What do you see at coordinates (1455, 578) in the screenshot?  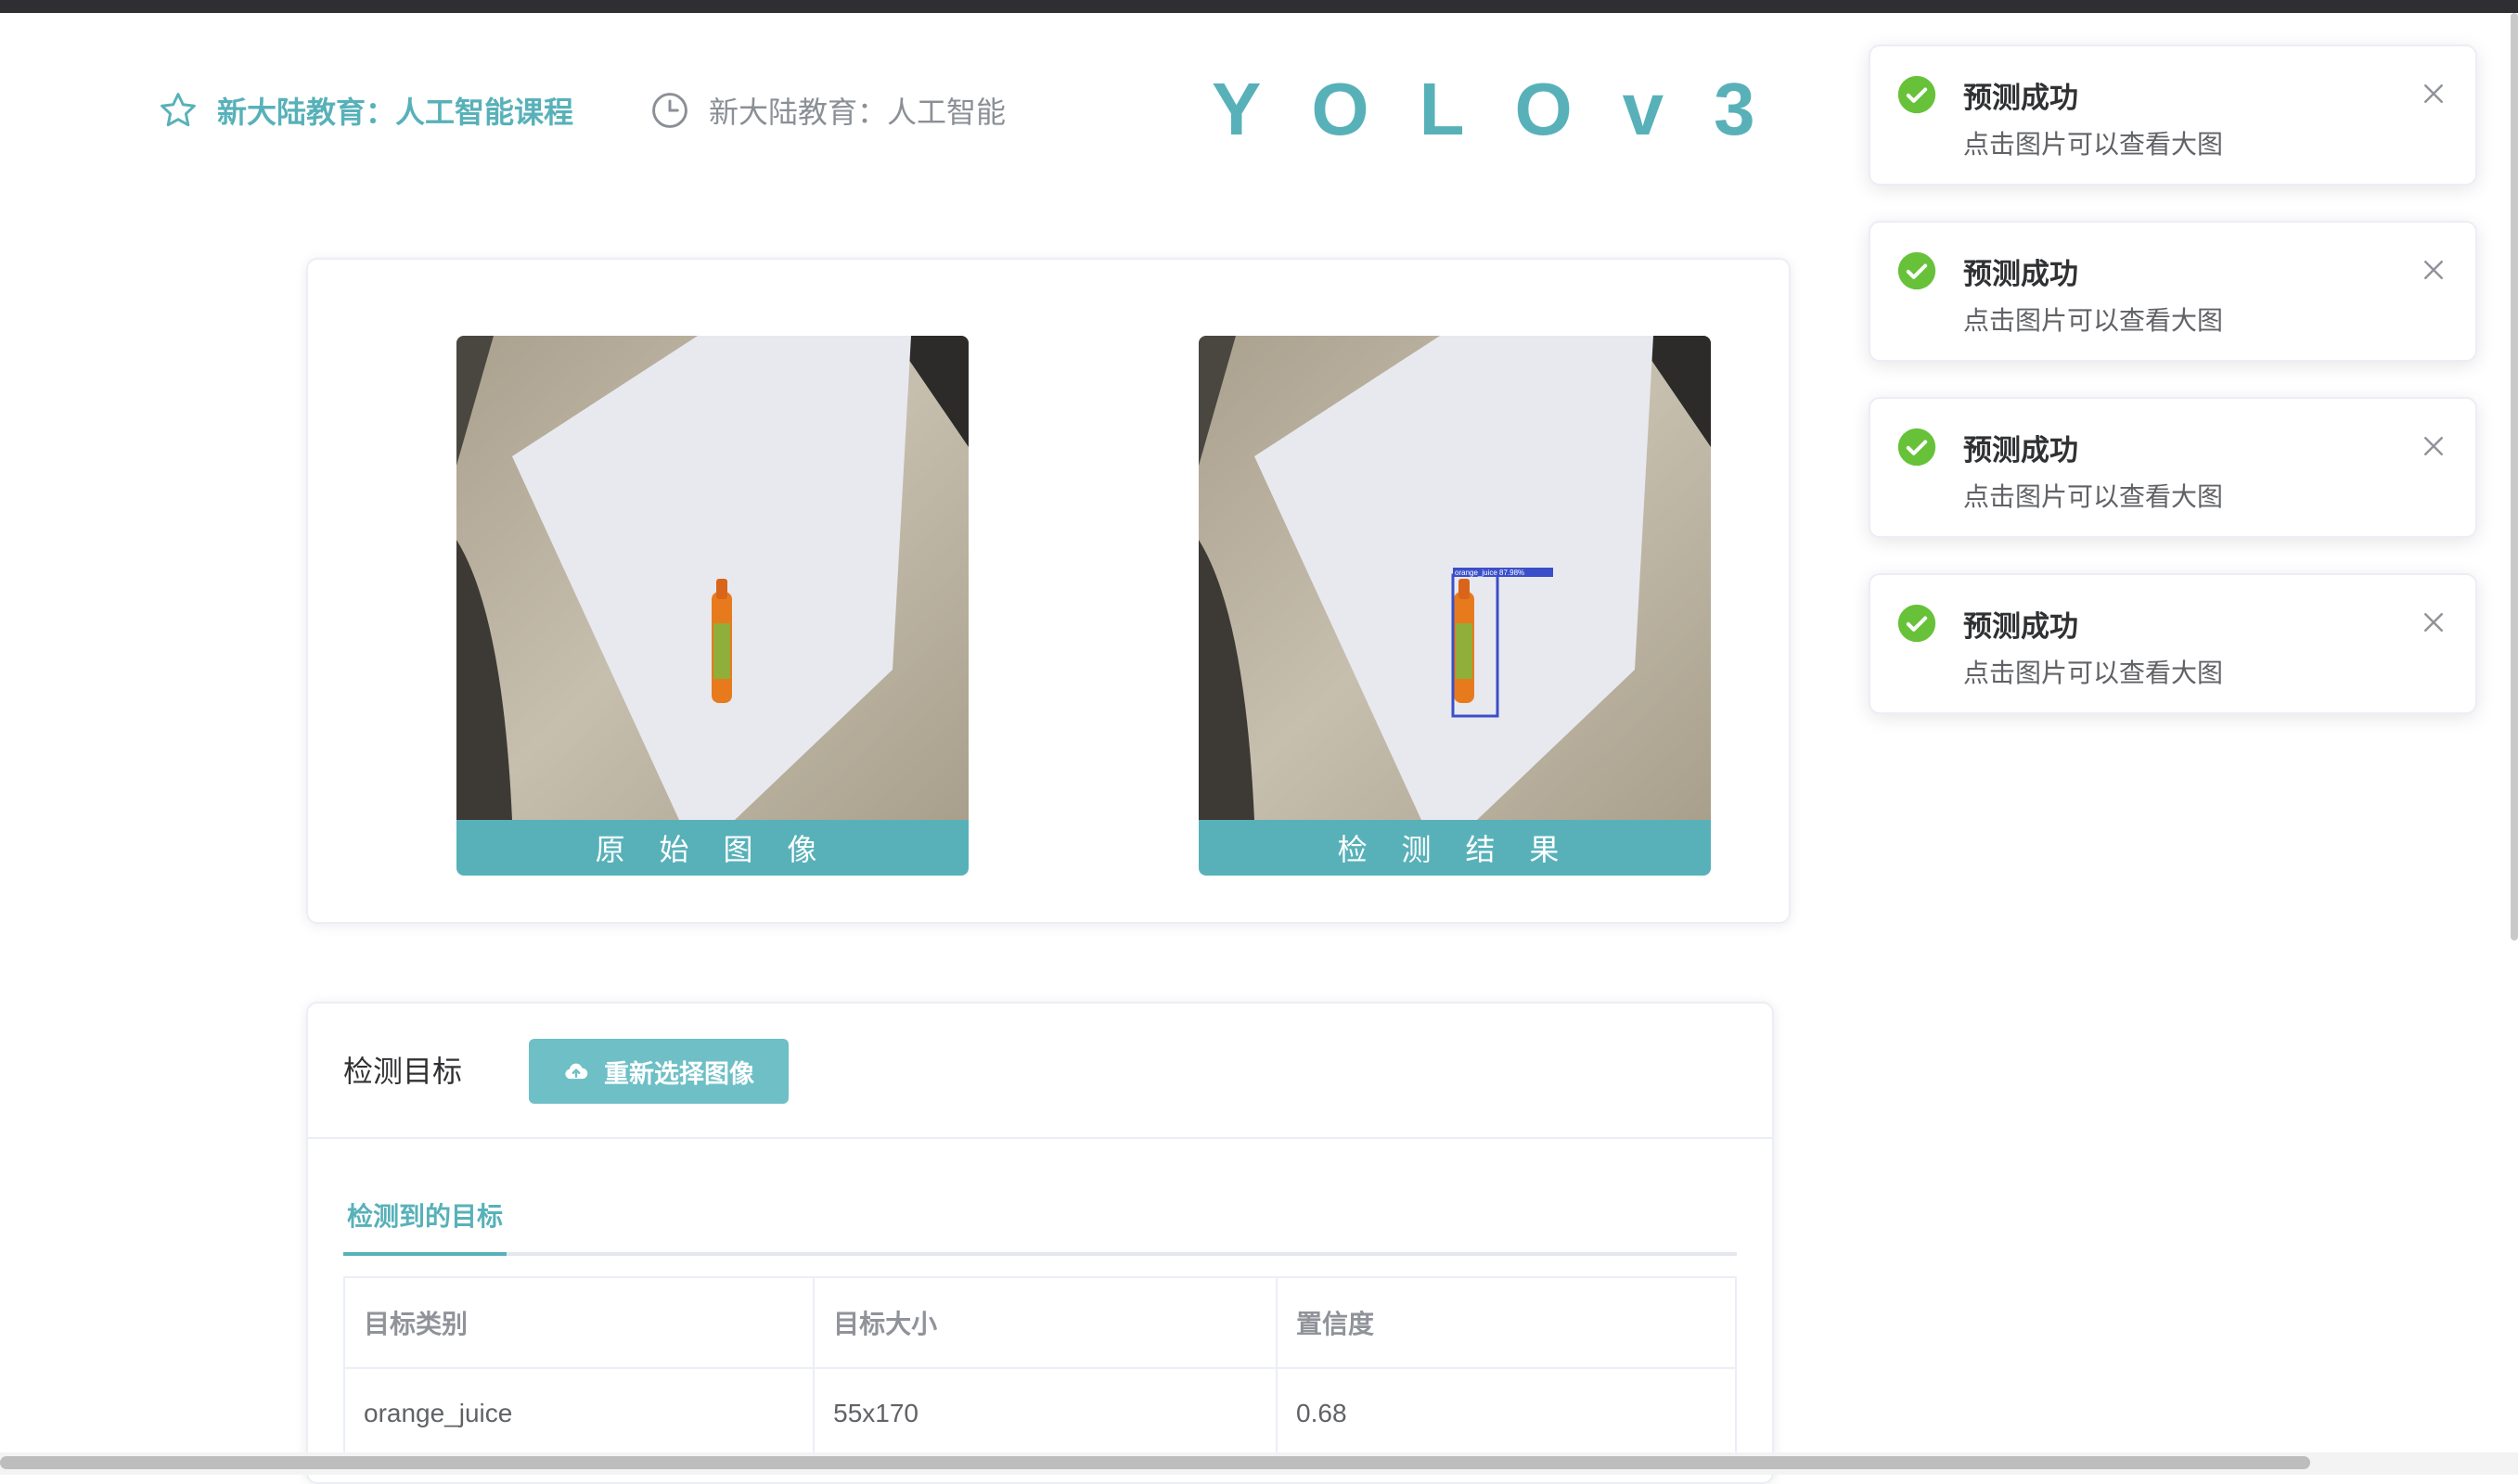 I see `result-photo: orange_juice 87.98%` at bounding box center [1455, 578].